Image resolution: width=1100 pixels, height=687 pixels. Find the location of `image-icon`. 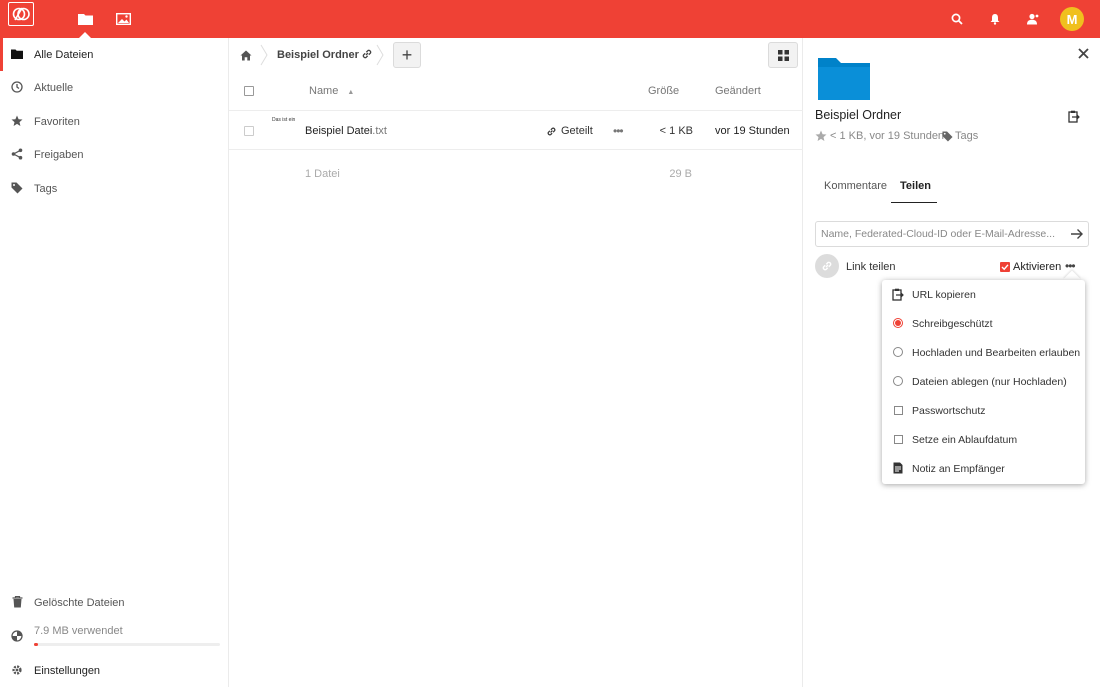

image-icon is located at coordinates (123, 19).